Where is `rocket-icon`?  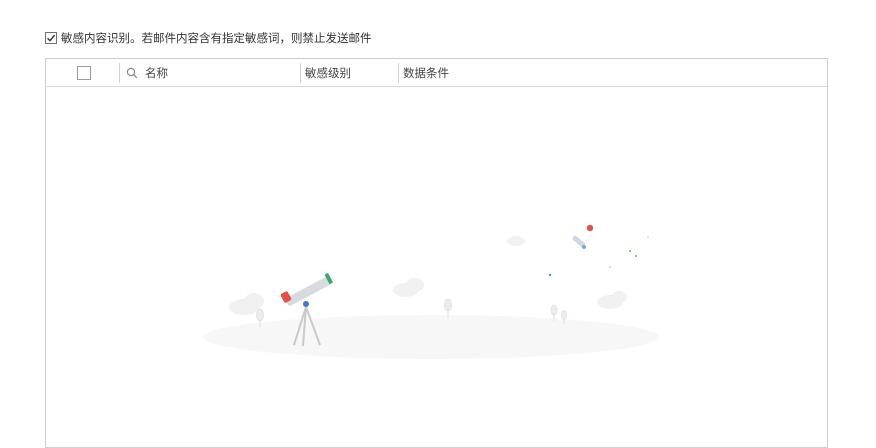 rocket-icon is located at coordinates (598, 250).